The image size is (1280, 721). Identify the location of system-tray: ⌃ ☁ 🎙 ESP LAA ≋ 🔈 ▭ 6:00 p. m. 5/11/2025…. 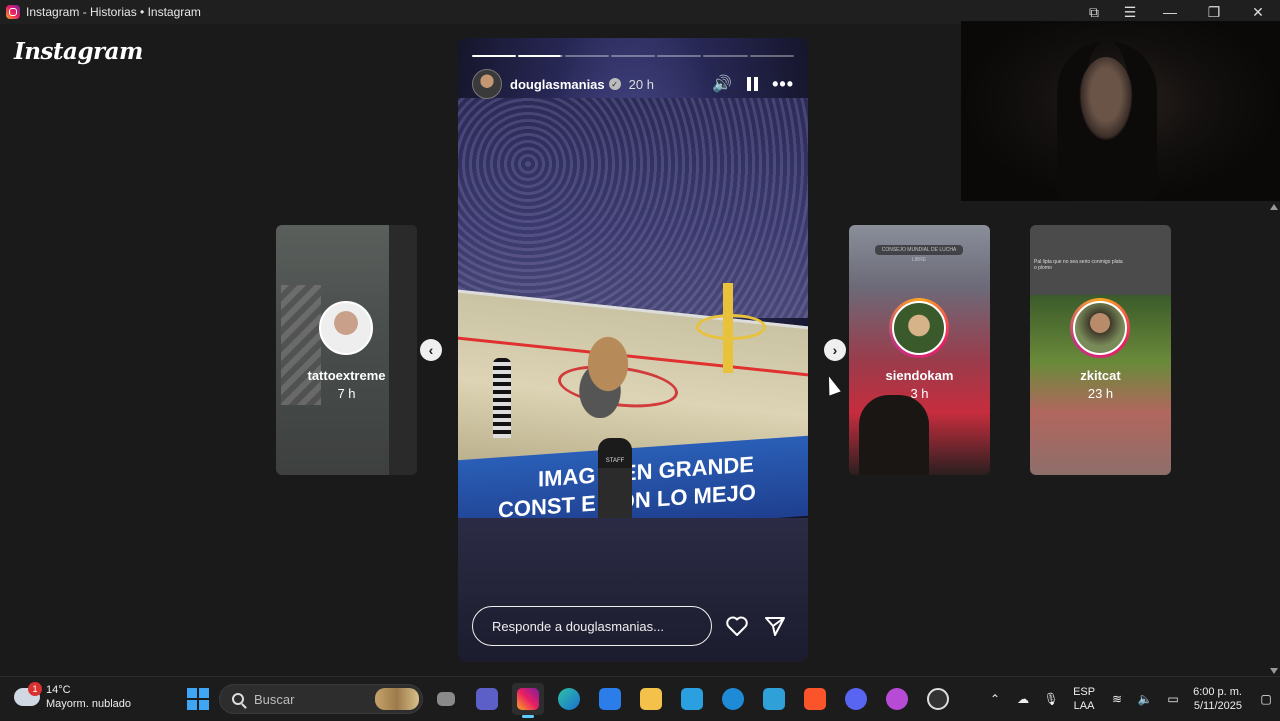
(1130, 699).